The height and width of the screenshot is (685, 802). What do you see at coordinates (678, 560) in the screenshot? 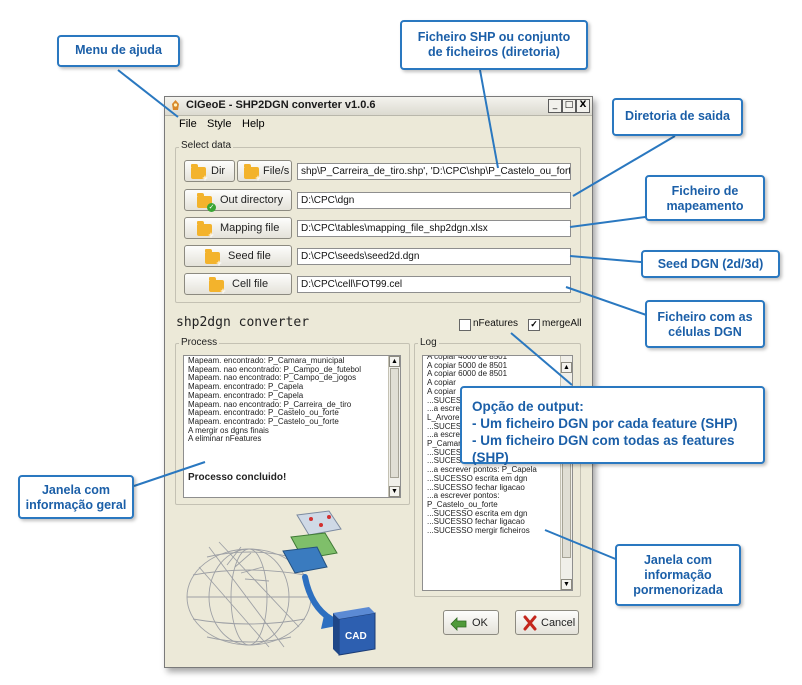
I see `callout-detailed-line1: Janela com` at bounding box center [678, 560].